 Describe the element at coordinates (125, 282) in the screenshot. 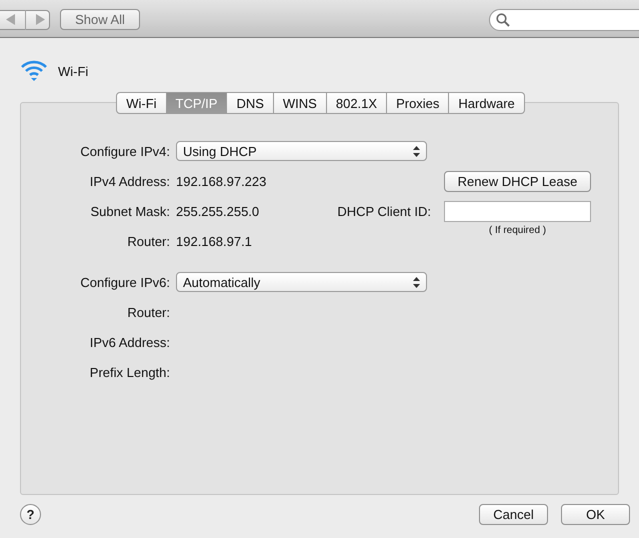

I see `field-label: Configure IPv6:` at that location.